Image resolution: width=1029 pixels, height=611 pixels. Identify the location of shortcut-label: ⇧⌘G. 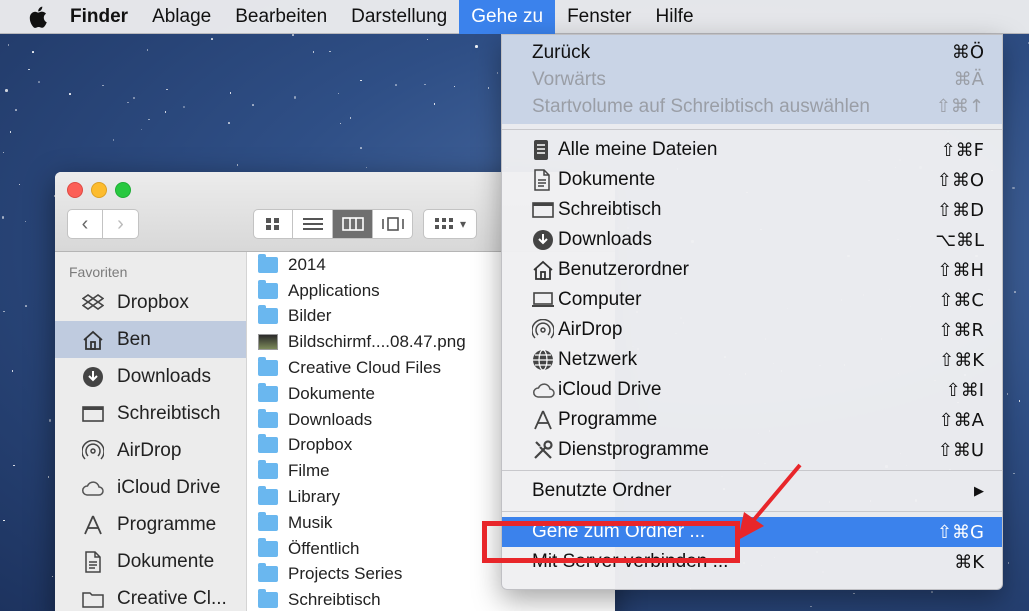
(960, 532).